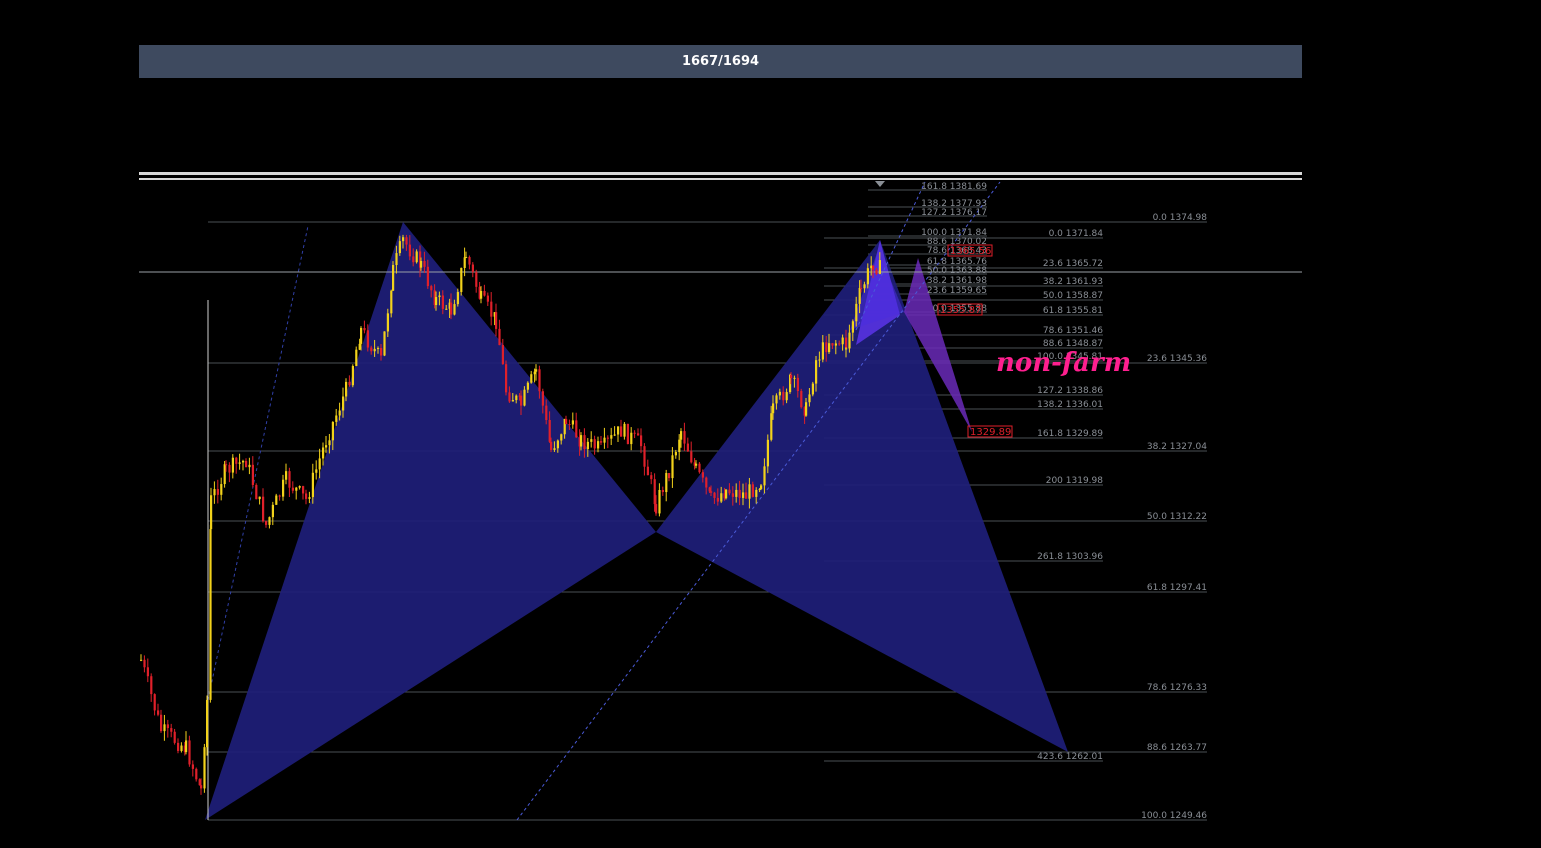 The width and height of the screenshot is (1541, 848). I want to click on fib-label-right: 50.0 1312.22, so click(1177, 517).